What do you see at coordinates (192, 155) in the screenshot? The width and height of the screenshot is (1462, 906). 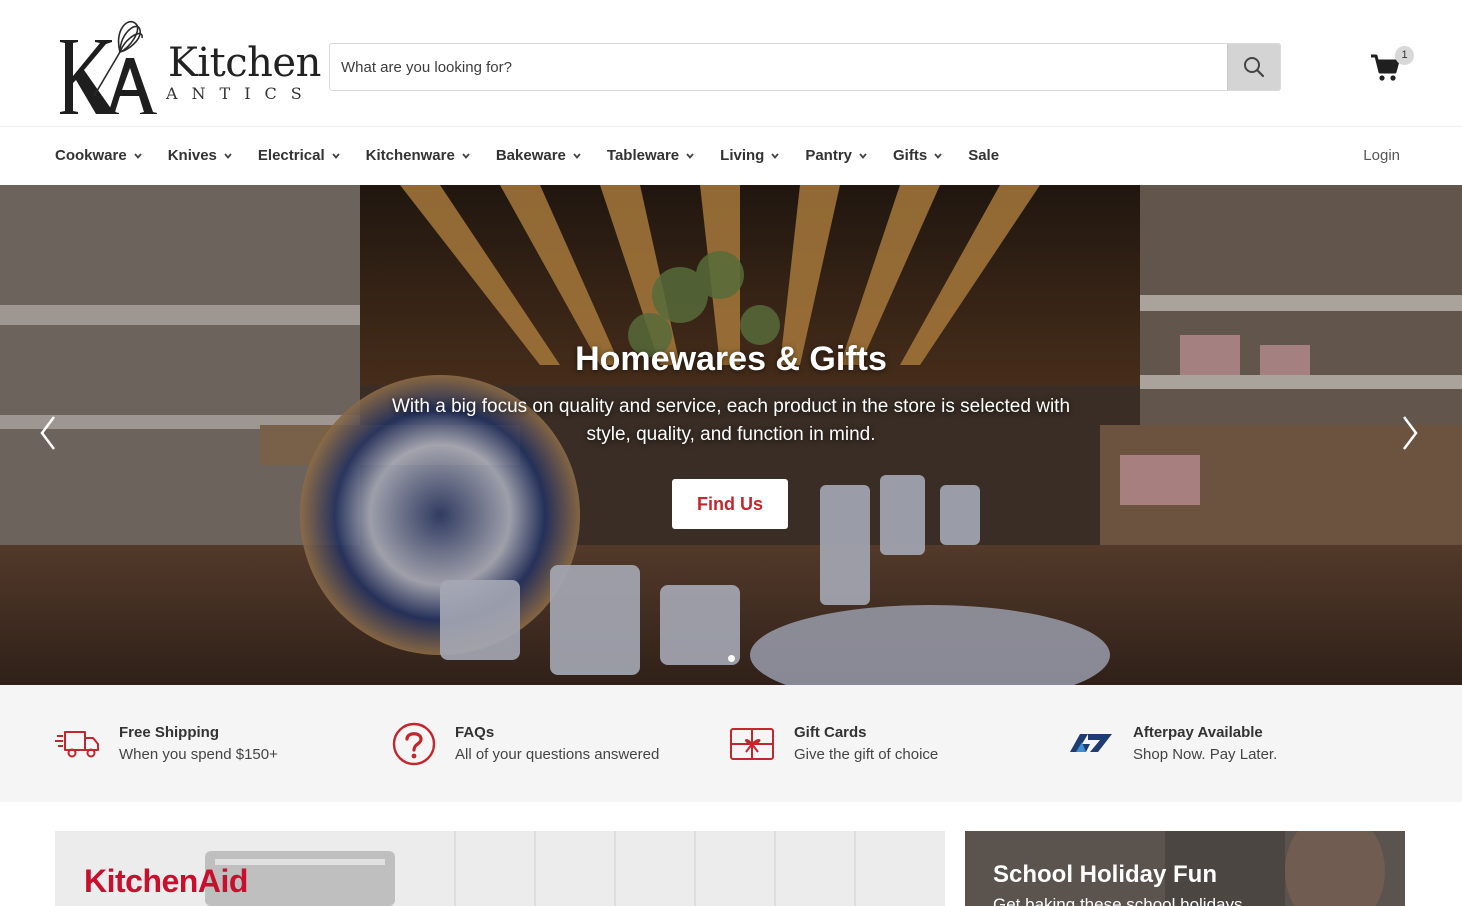 I see `nav-item-label: Knives` at bounding box center [192, 155].